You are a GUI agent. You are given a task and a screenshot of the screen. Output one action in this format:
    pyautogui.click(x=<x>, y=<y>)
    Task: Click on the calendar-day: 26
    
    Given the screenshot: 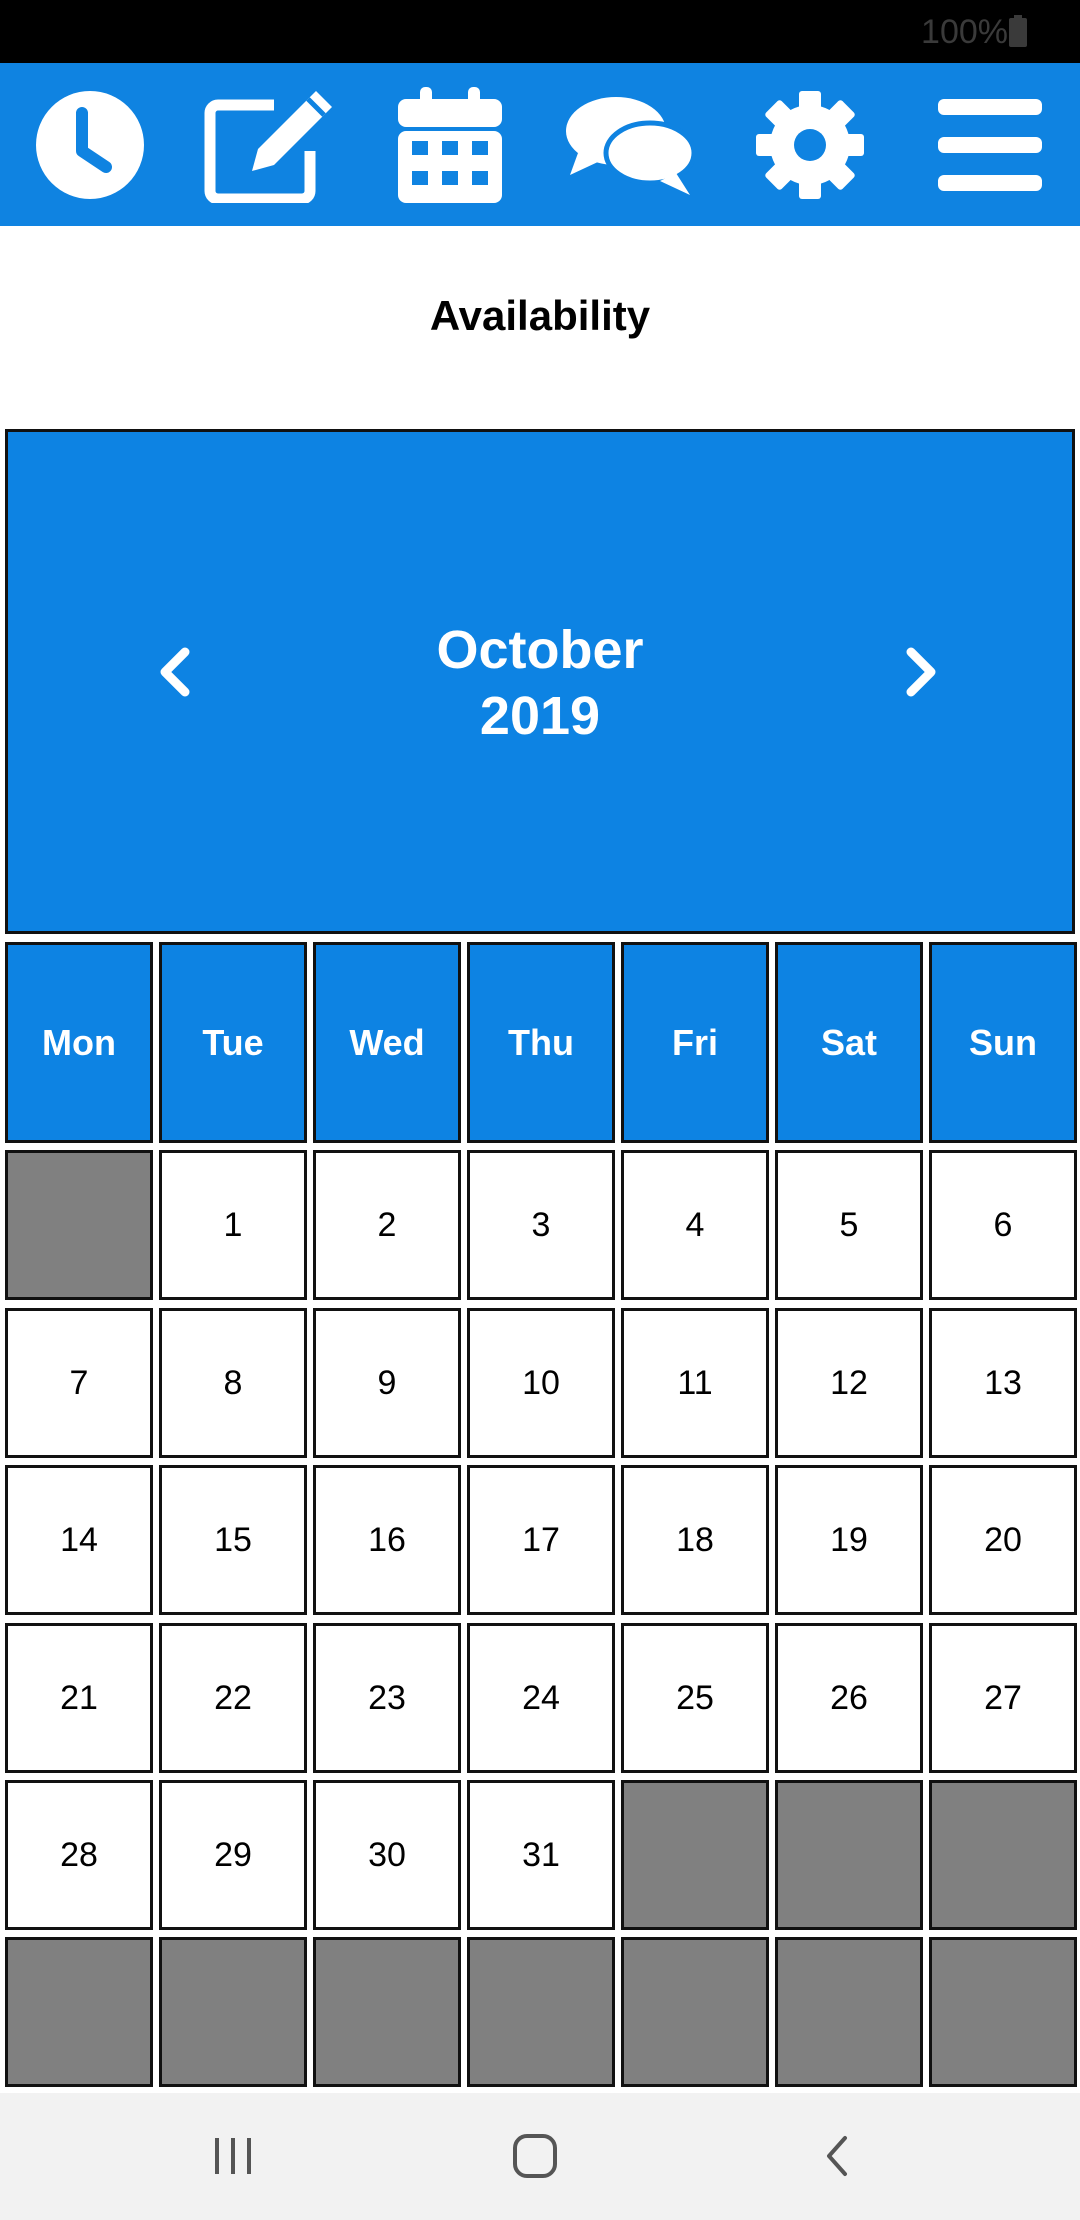 What is the action you would take?
    pyautogui.click(x=849, y=1698)
    